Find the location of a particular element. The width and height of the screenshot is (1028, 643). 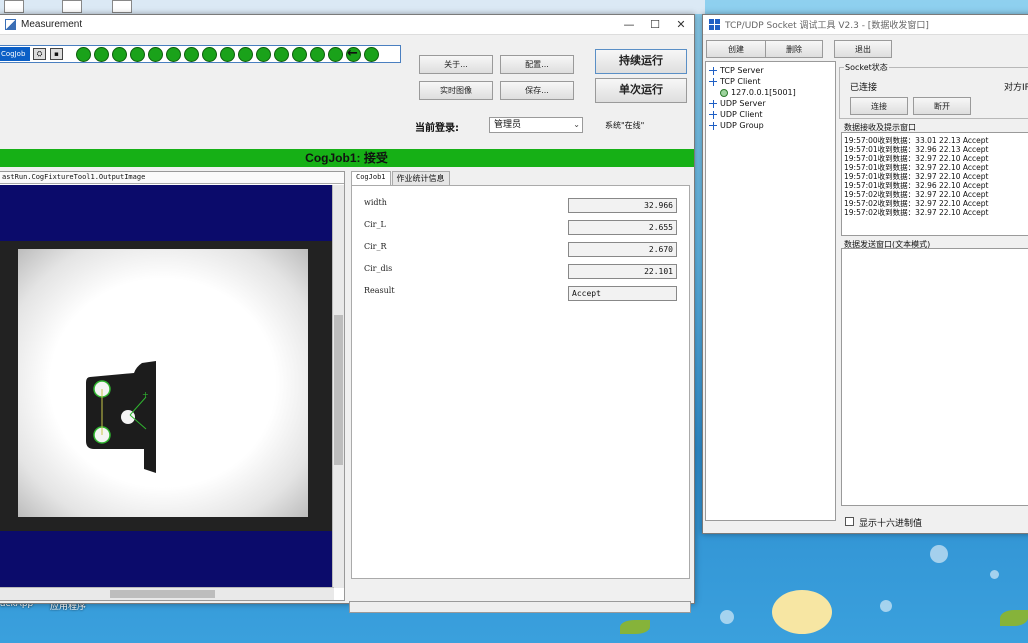

field-value-cir-r: 2.670 is located at coordinates (622, 249).